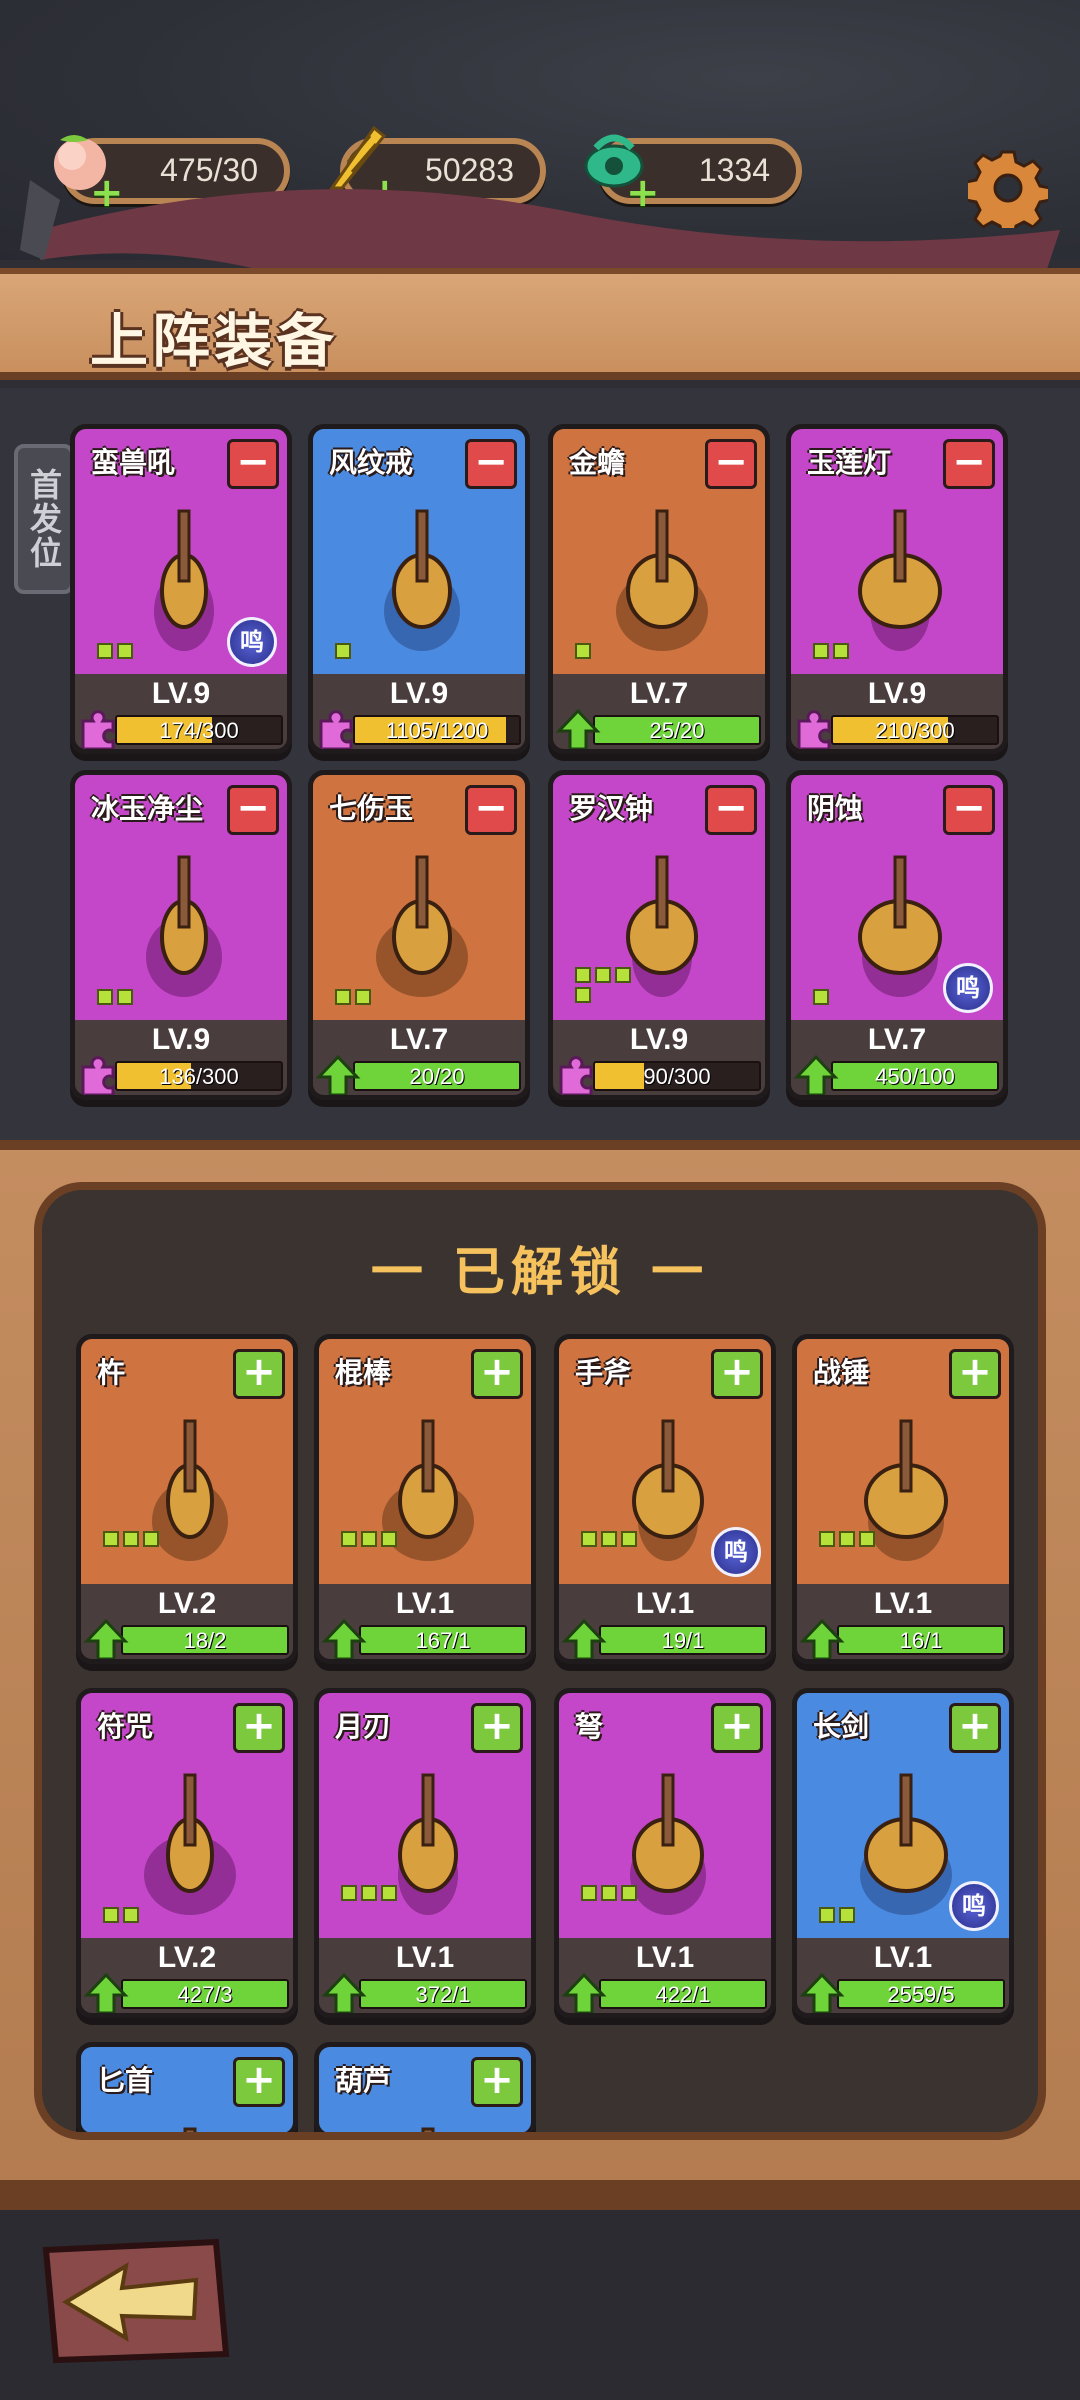 This screenshot has height=2400, width=1080. I want to click on progress-bar: 90/300, so click(677, 1076).